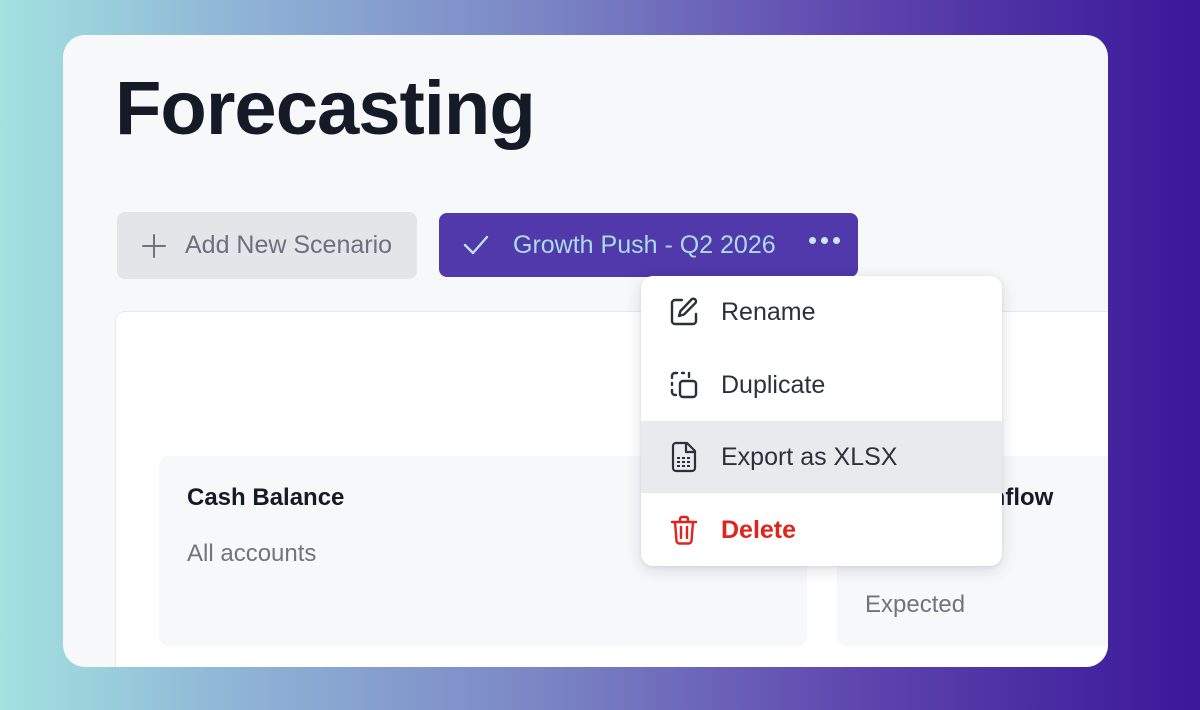 This screenshot has width=1200, height=710. What do you see at coordinates (252, 553) in the screenshot?
I see `card-subtitle: All accounts` at bounding box center [252, 553].